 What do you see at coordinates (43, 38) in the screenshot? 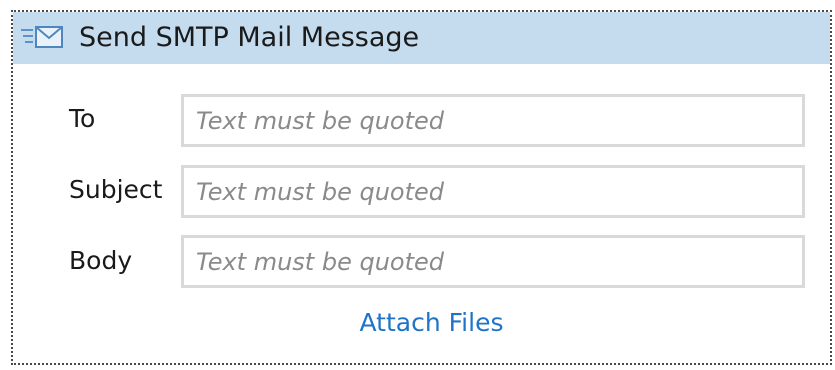
I see `envelope-icon` at bounding box center [43, 38].